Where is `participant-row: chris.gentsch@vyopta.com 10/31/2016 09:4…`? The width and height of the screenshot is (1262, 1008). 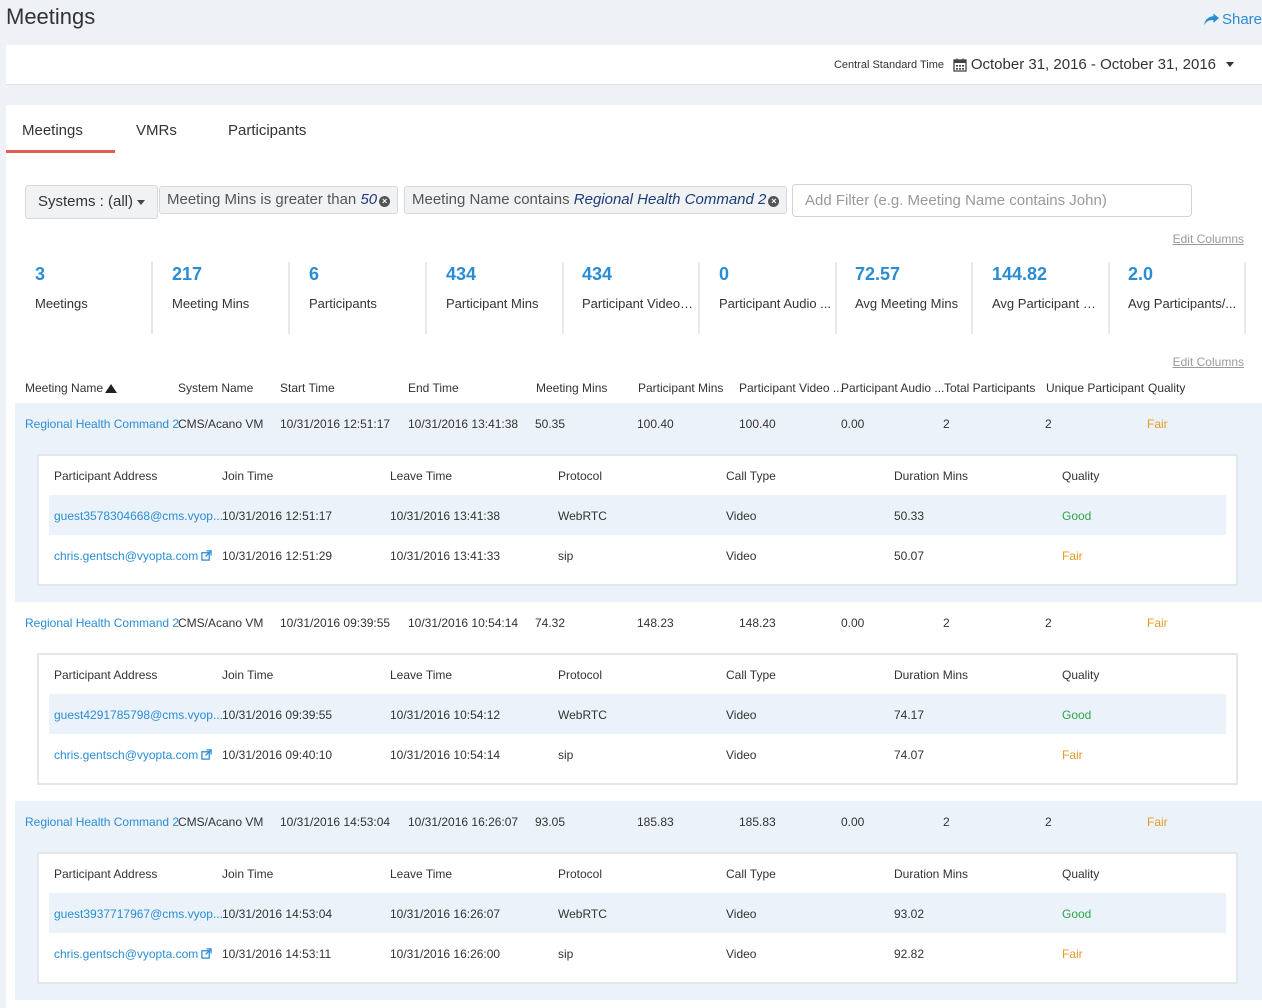
participant-row: chris.gentsch@vyopta.com 10/31/2016 09:4… is located at coordinates (637, 754).